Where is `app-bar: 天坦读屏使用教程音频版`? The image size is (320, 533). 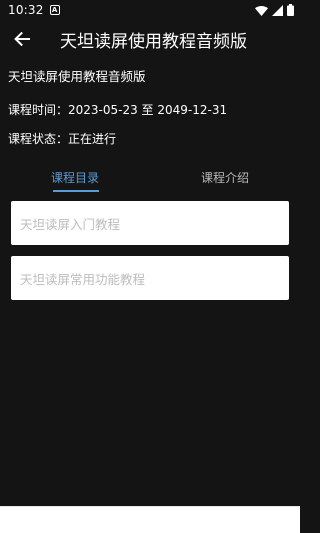
app-bar: 天坦读屏使用教程音频版 is located at coordinates (150, 39).